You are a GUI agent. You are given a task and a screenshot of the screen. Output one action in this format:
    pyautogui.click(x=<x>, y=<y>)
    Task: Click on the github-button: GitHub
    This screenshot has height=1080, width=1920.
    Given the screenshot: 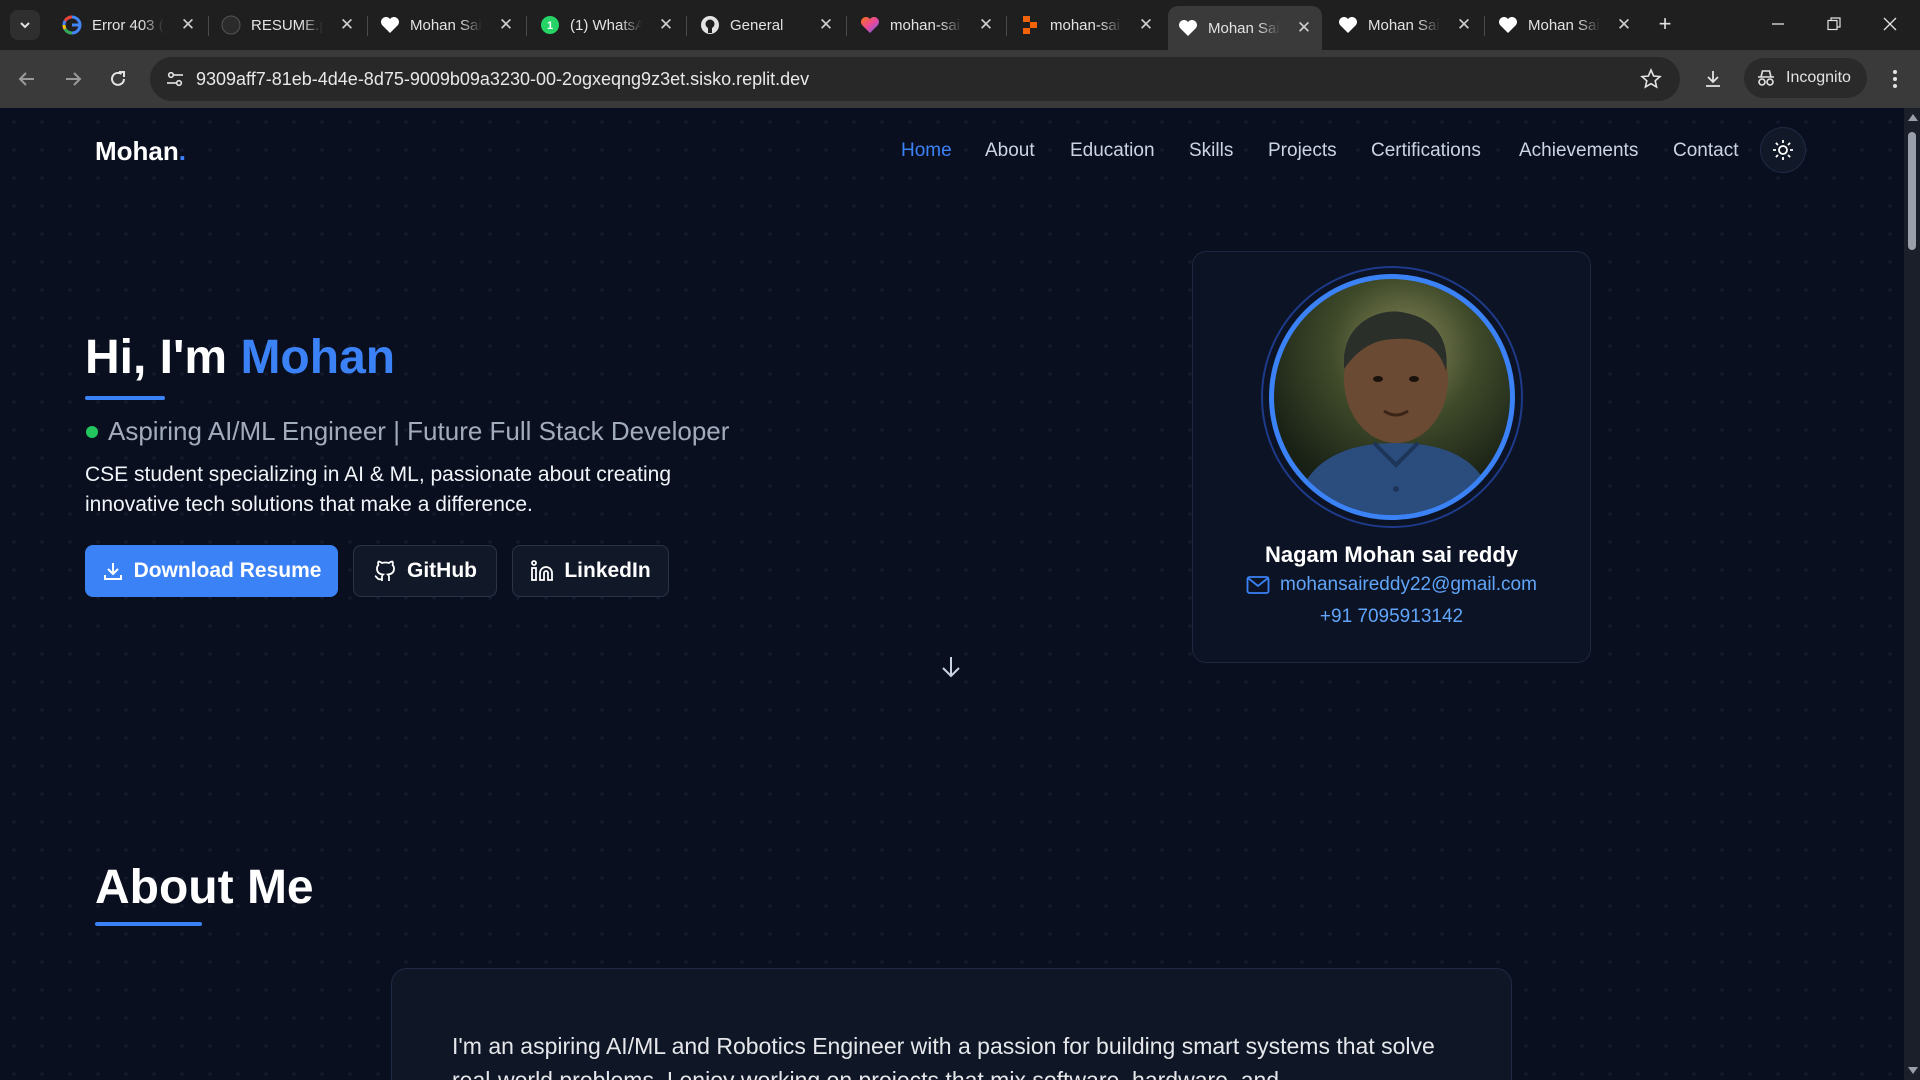 What is the action you would take?
    pyautogui.click(x=425, y=571)
    